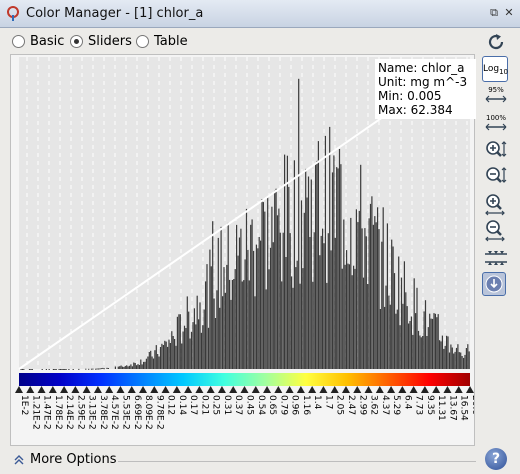  Describe the element at coordinates (496, 90) in the screenshot. I see `range-95-label: 95%` at that location.